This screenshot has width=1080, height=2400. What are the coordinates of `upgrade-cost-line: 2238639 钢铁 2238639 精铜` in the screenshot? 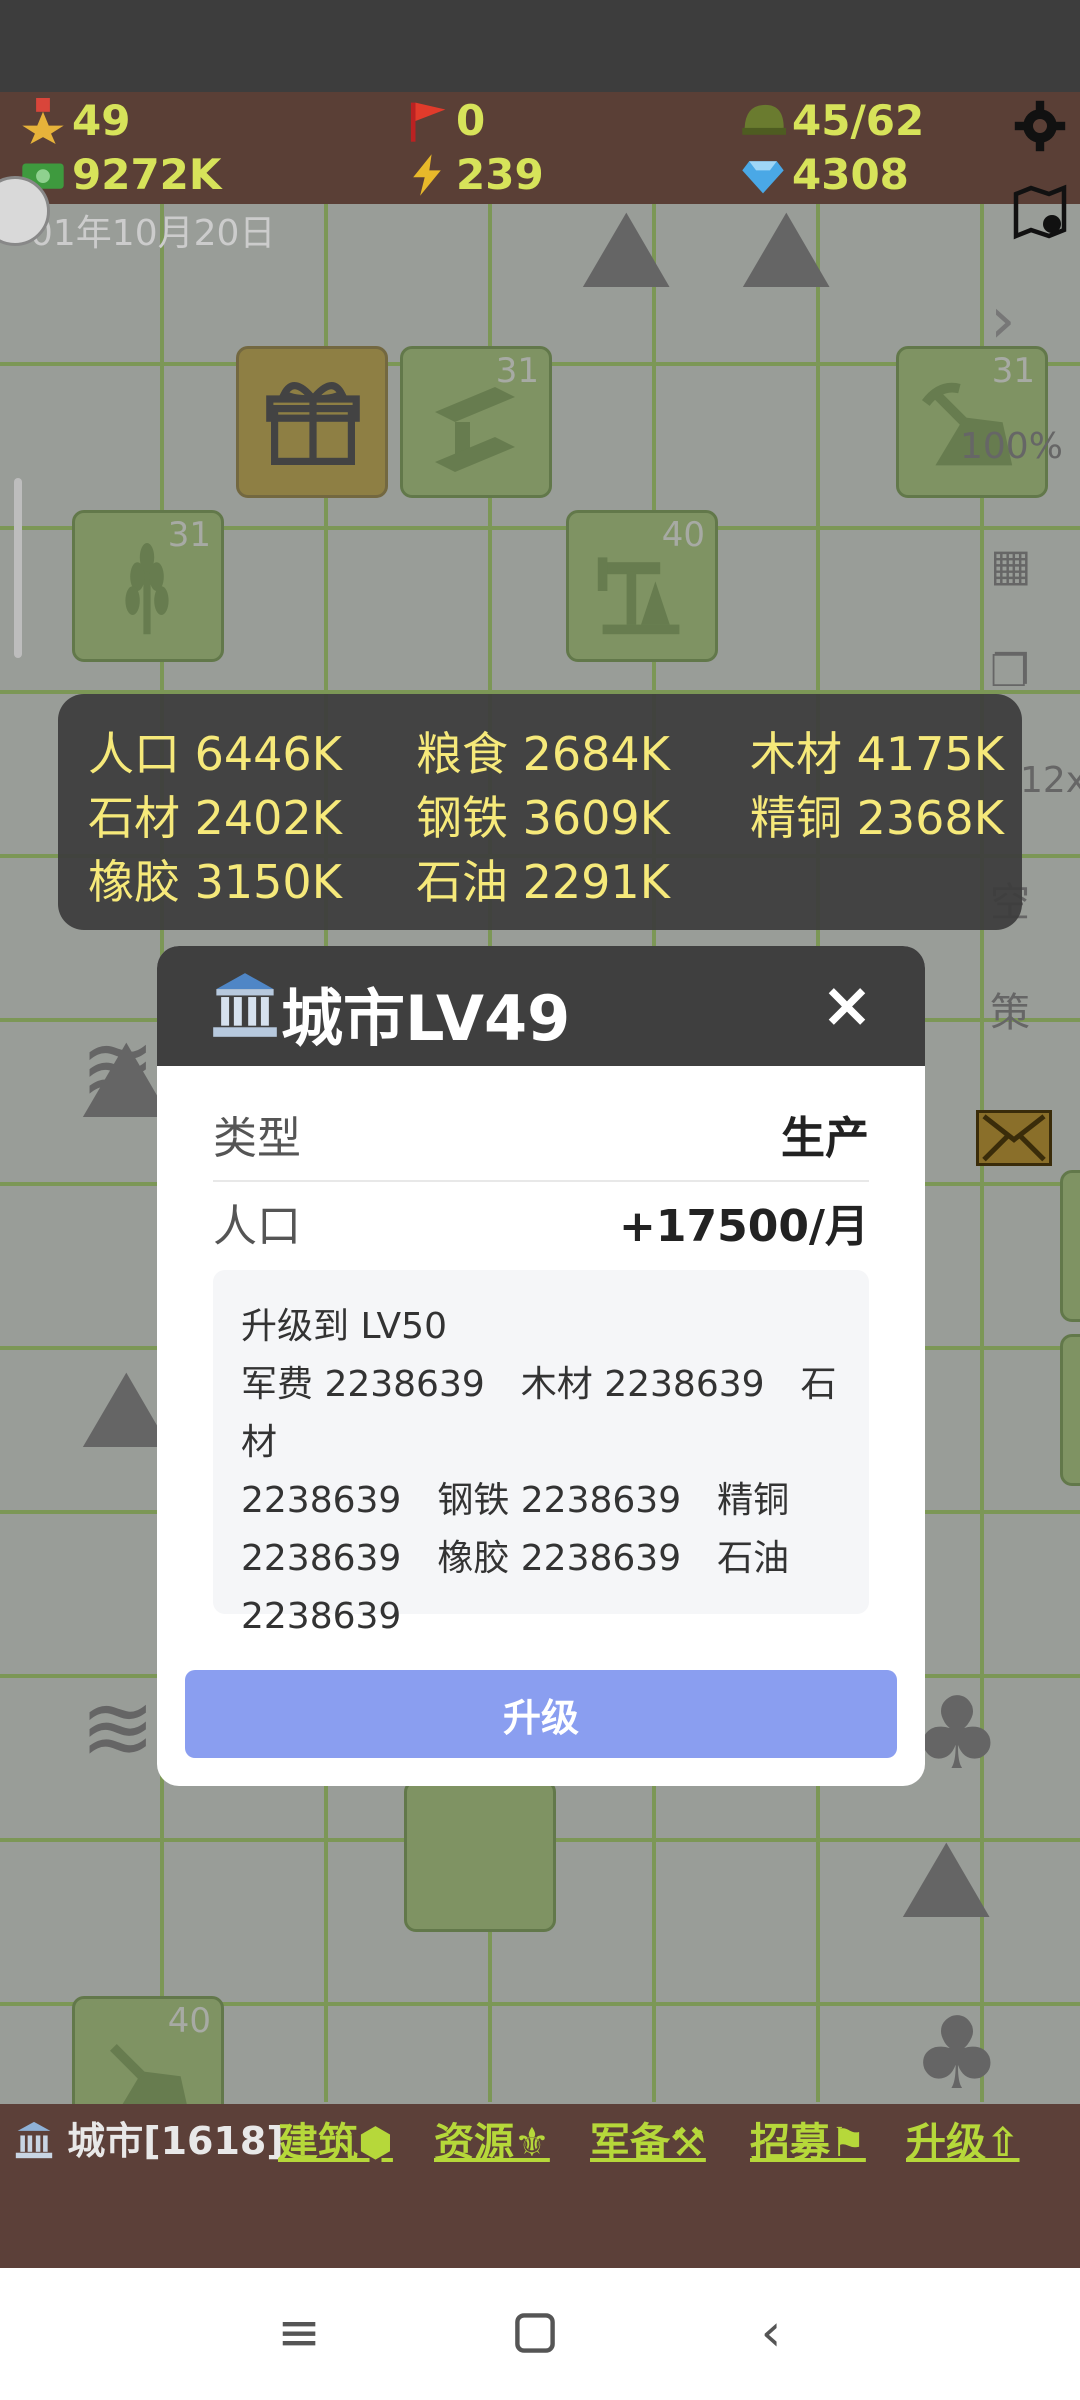 It's located at (515, 1500).